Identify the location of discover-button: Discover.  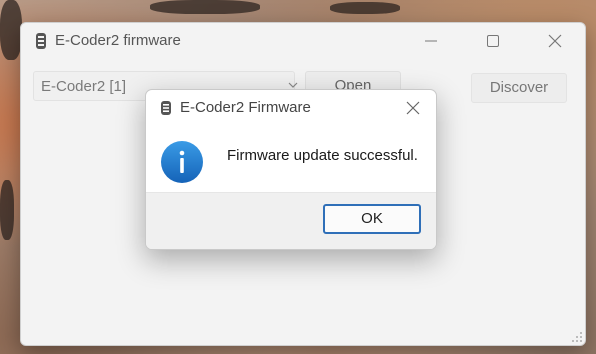
(519, 88).